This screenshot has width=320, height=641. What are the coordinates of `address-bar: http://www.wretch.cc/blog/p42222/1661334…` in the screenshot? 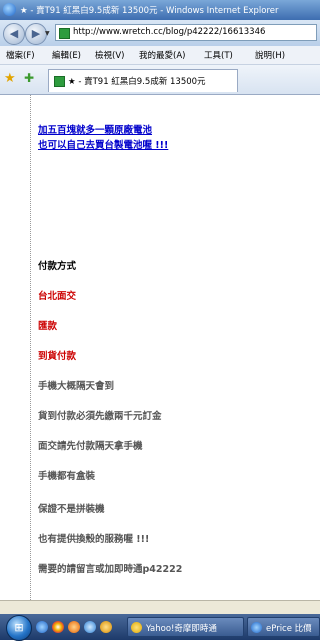 It's located at (186, 32).